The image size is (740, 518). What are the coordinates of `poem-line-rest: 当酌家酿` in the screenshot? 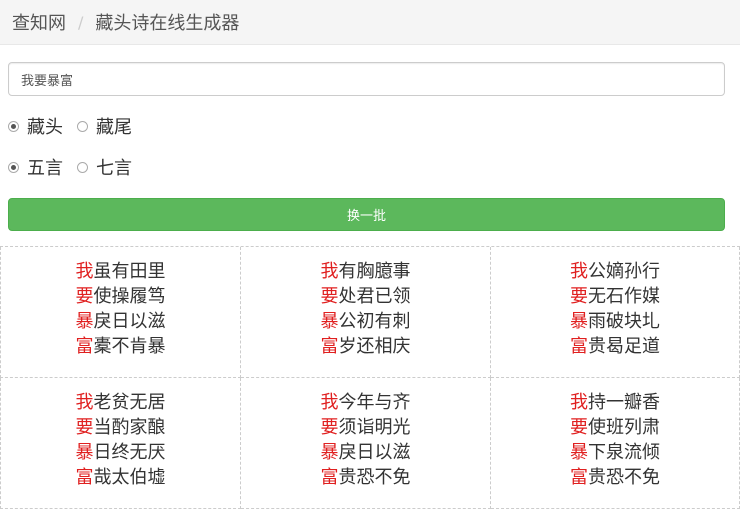 It's located at (129, 427).